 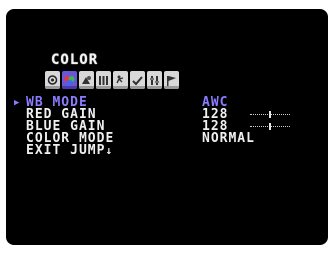 What do you see at coordinates (86, 80) in the screenshot?
I see `exposure-icon` at bounding box center [86, 80].